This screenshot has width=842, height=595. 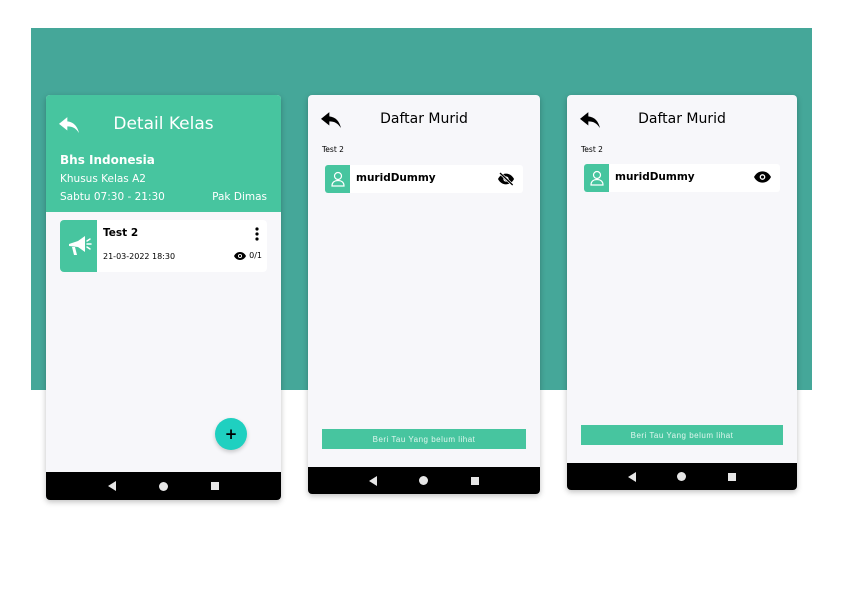 I want to click on page-title: Detail Kelas, so click(x=163, y=124).